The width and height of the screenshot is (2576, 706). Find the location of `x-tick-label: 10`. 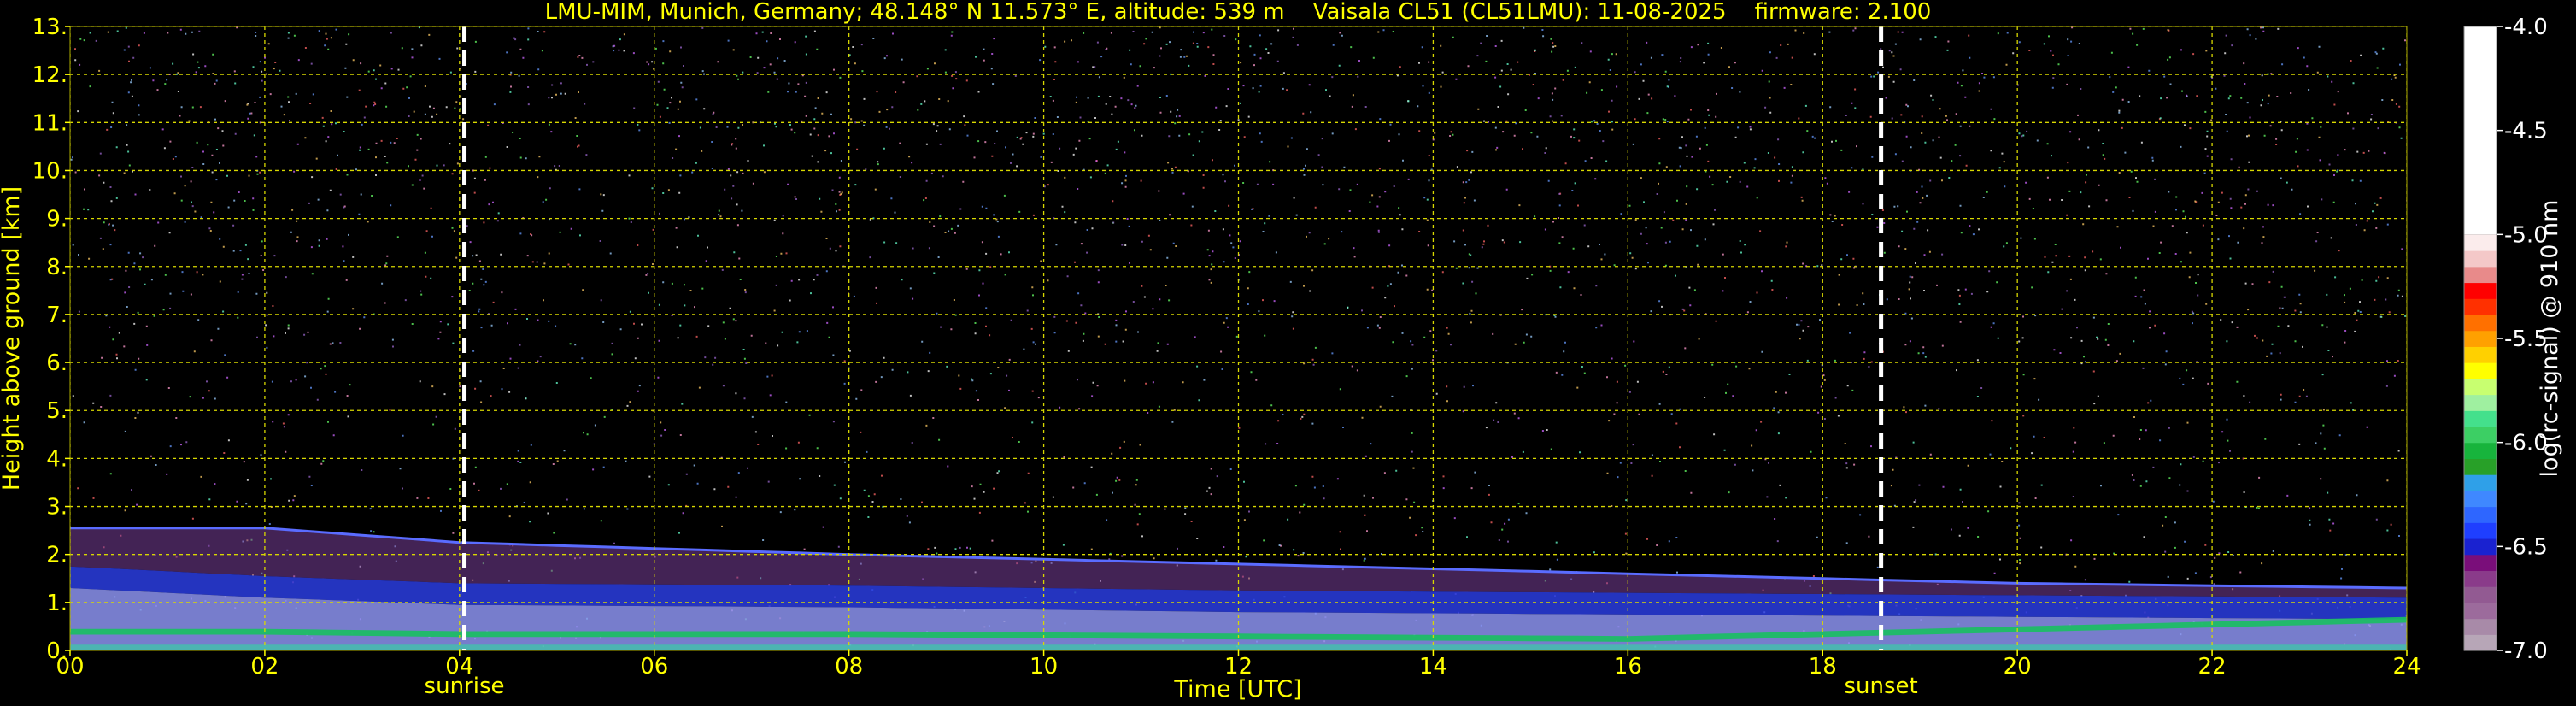

x-tick-label: 10 is located at coordinates (1044, 667).